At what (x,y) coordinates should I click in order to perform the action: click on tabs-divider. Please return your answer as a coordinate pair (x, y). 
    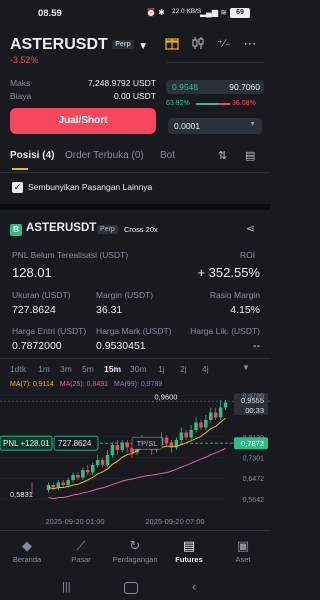
    Looking at the image, I should click on (135, 172).